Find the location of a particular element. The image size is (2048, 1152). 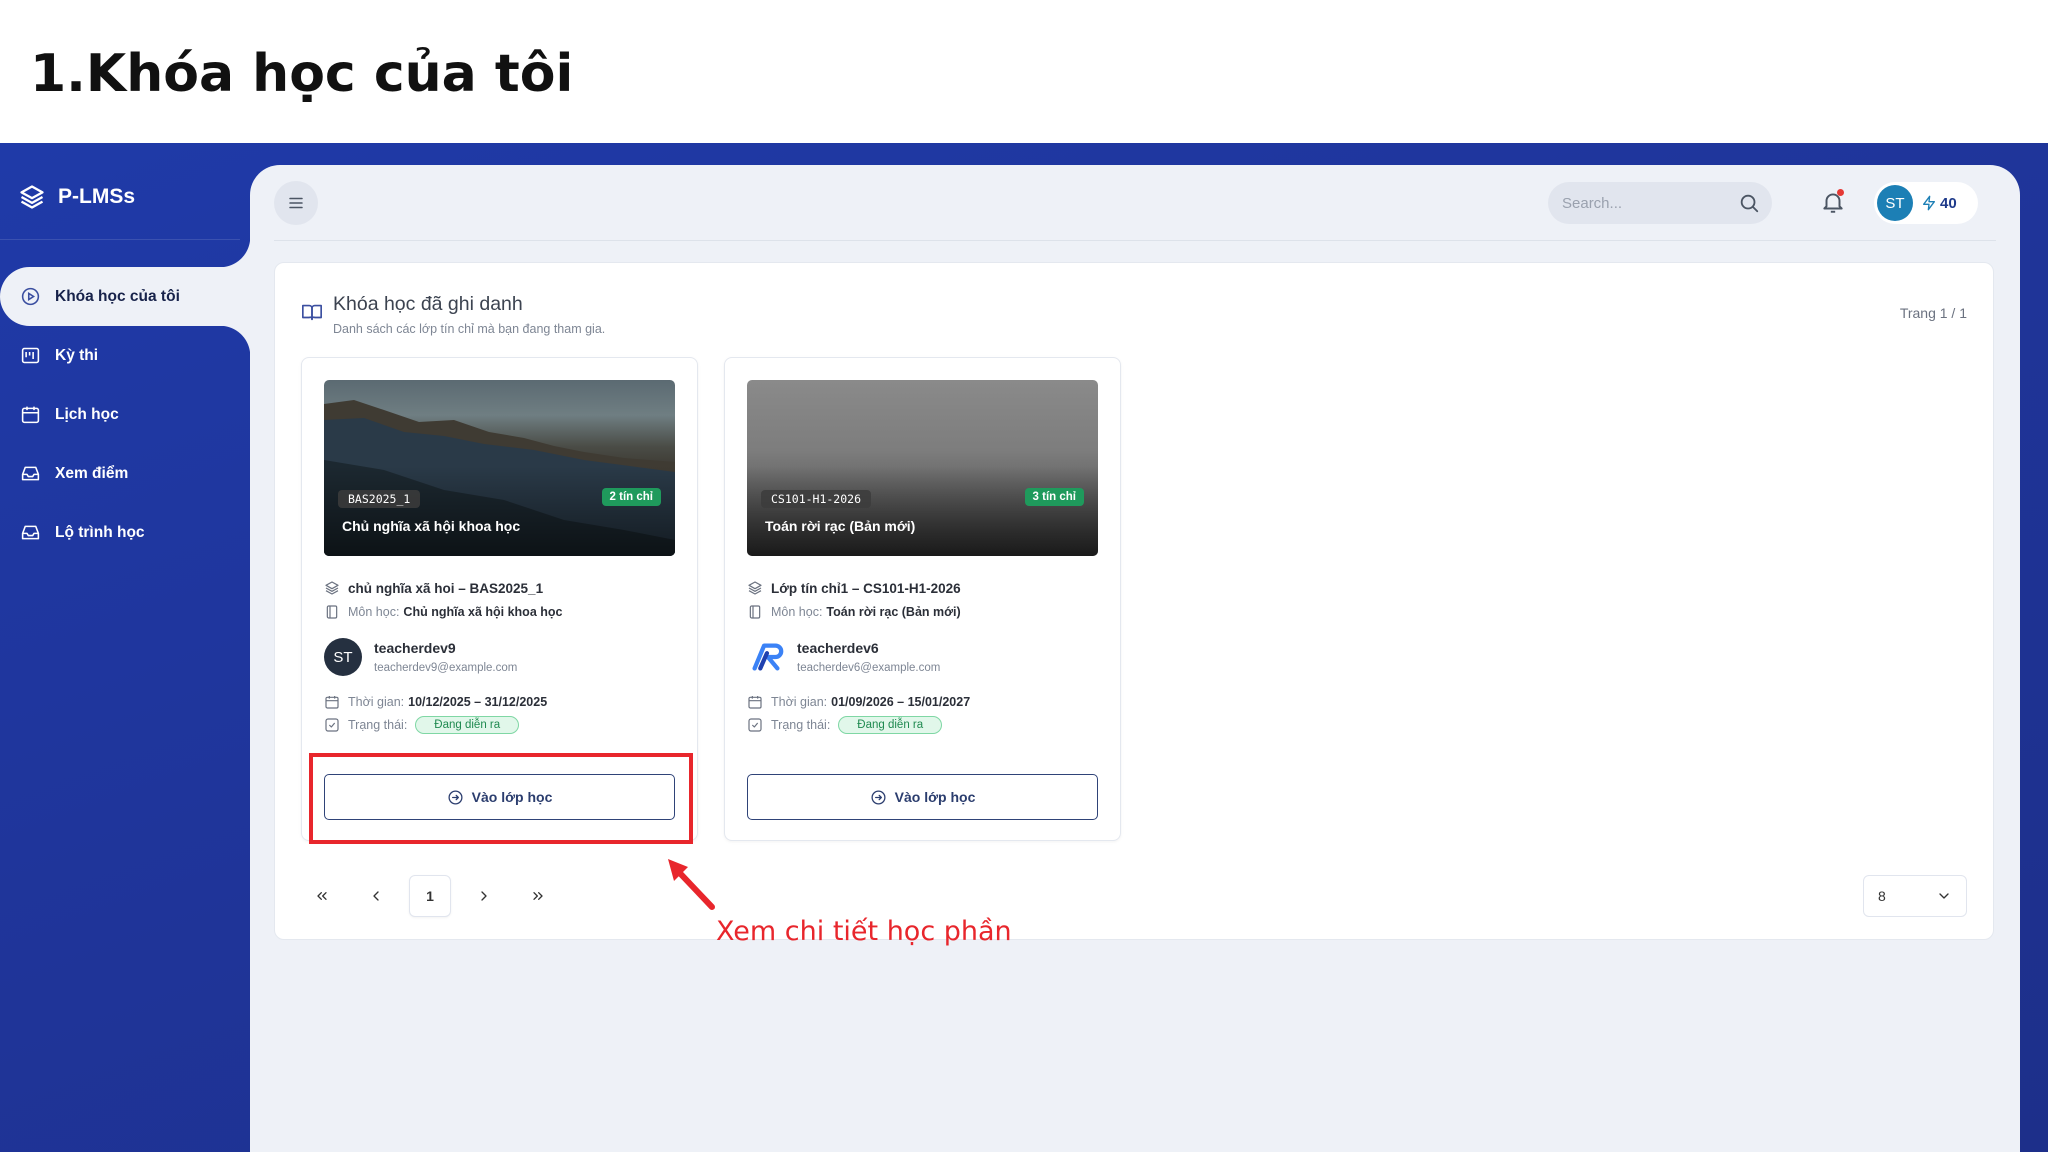

pagination: 1 is located at coordinates (430, 896).